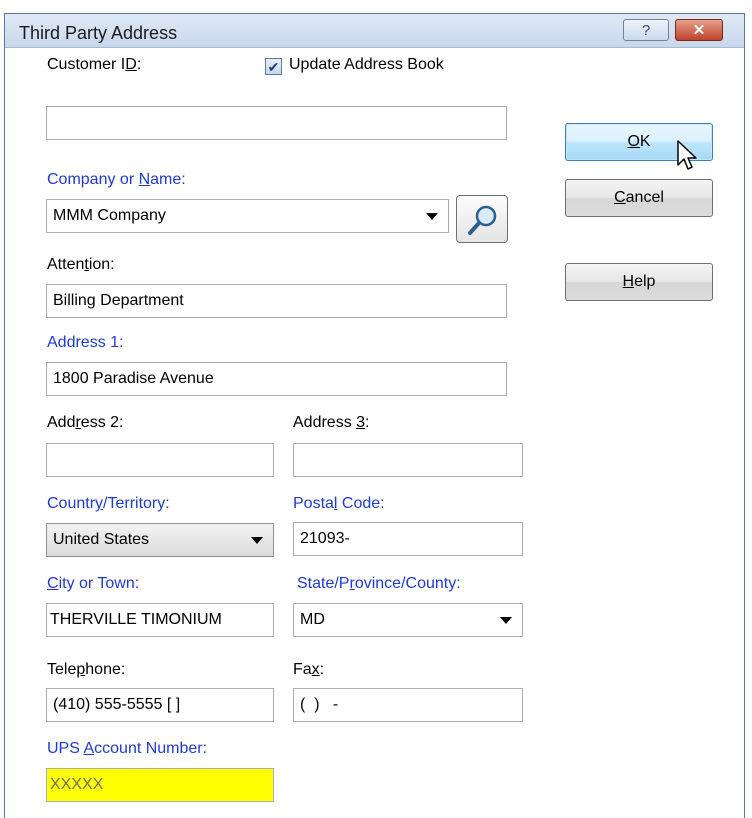  Describe the element at coordinates (127, 748) in the screenshot. I see `ups-account-label: UPS Account Number:` at that location.